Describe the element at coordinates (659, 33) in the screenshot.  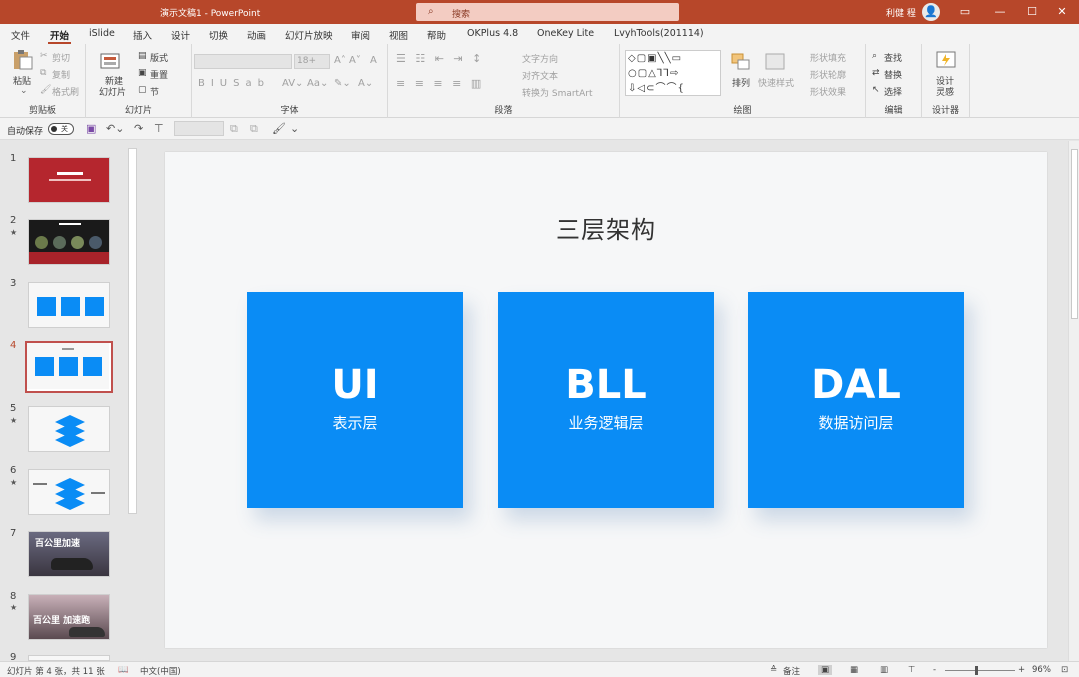
I see `tab-lvyhtools: LvyhTools(201114)` at that location.